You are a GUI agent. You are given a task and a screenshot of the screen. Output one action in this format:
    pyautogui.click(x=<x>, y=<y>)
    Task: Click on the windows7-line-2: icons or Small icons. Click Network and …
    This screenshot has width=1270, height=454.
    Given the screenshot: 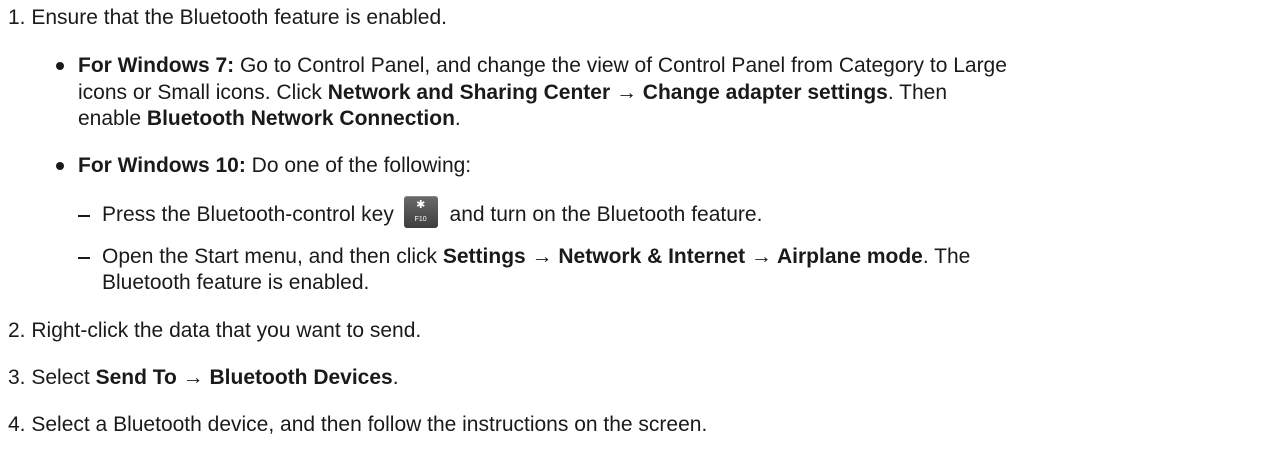 What is the action you would take?
    pyautogui.click(x=512, y=93)
    